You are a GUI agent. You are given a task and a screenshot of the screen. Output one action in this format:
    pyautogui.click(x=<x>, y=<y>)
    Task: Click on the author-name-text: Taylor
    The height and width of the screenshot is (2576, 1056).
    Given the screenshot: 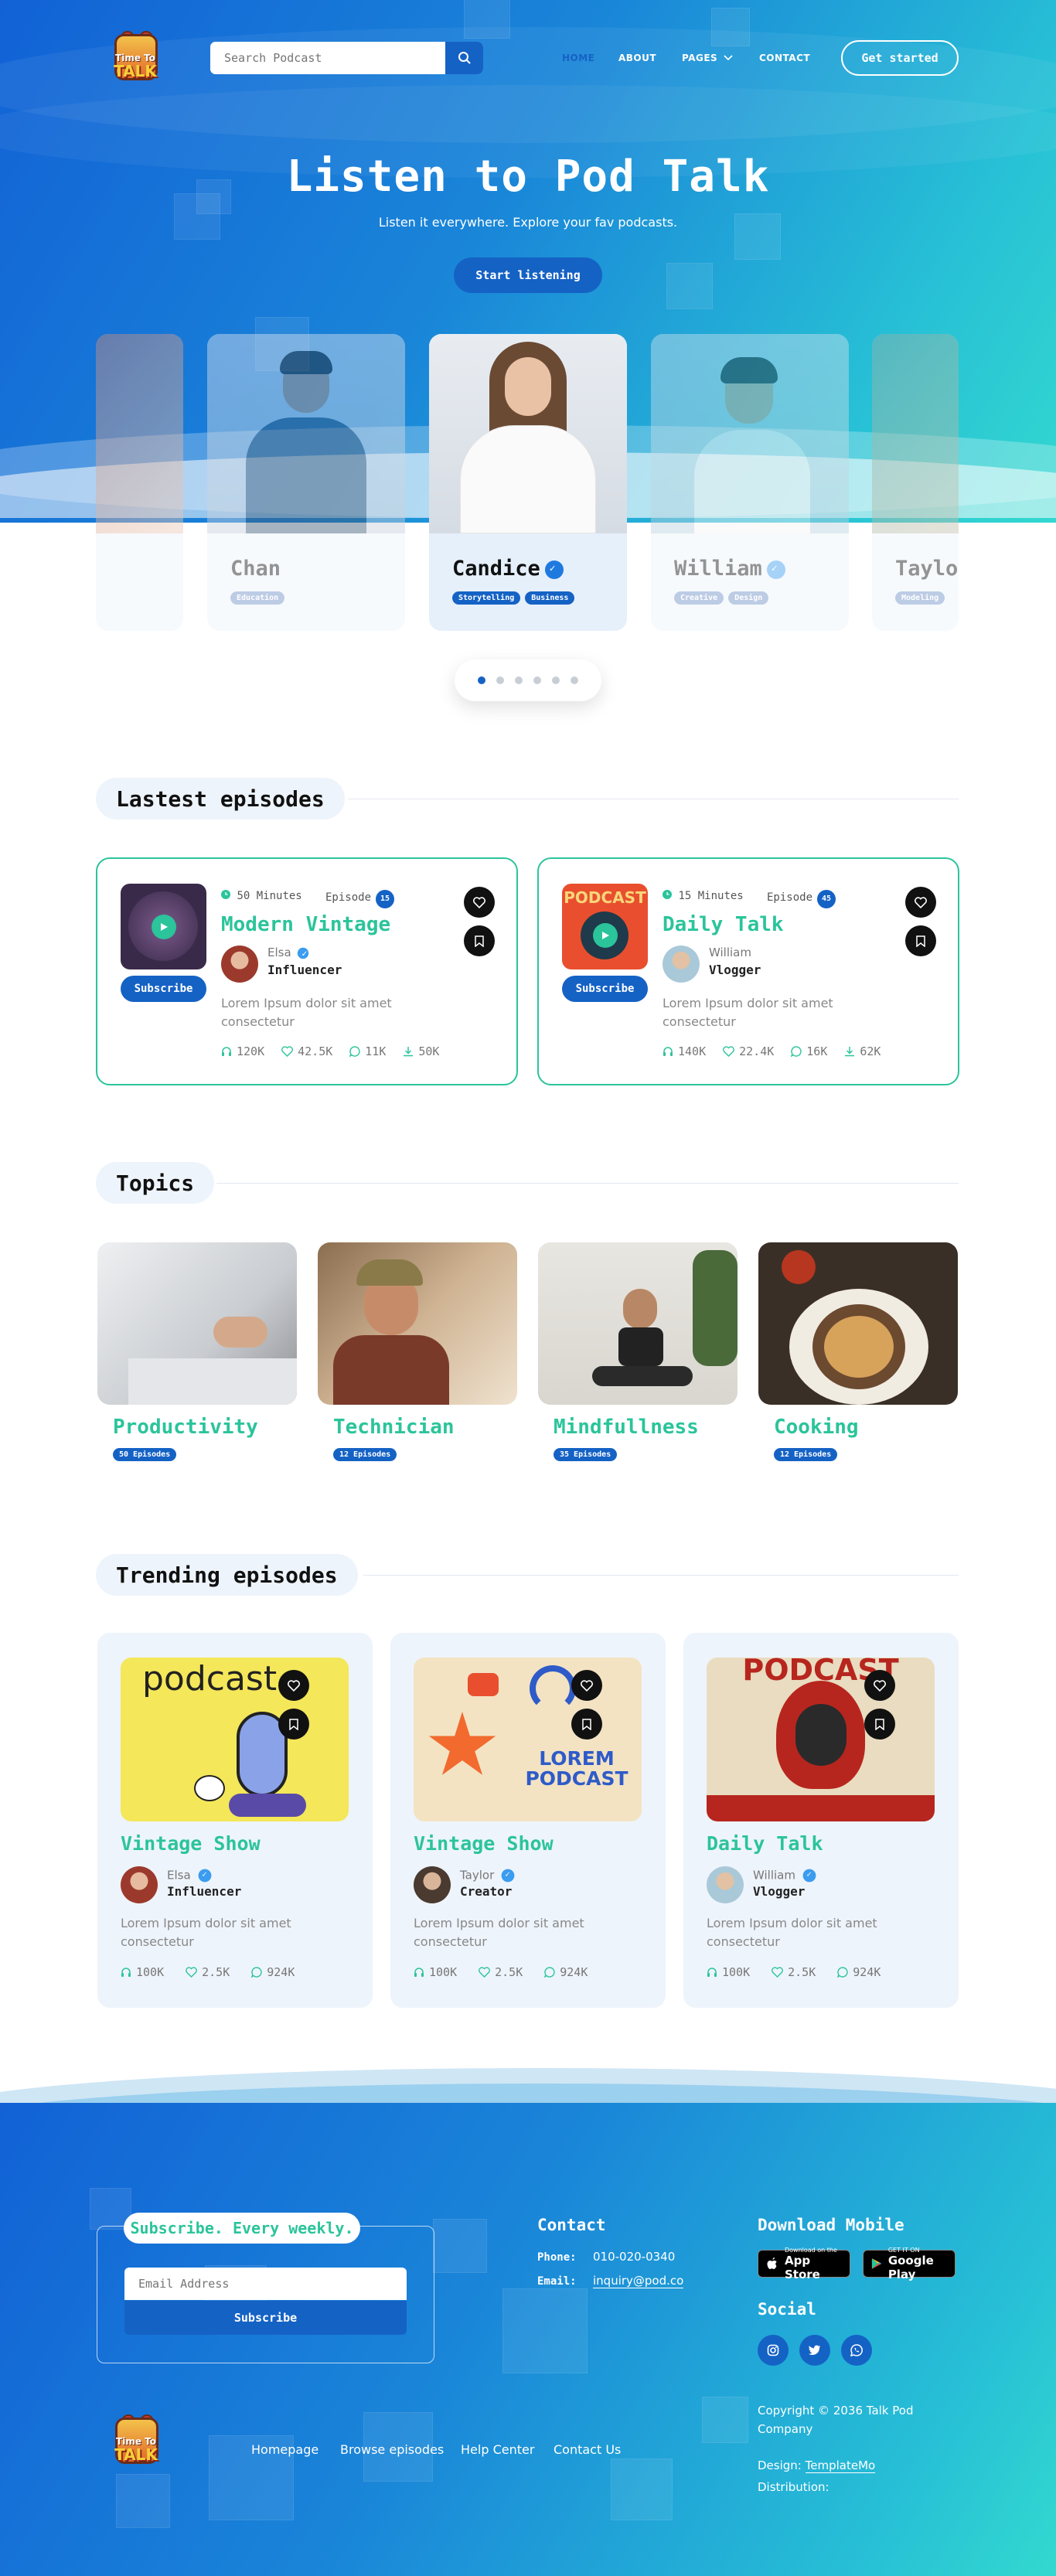 What is the action you would take?
    pyautogui.click(x=477, y=1875)
    